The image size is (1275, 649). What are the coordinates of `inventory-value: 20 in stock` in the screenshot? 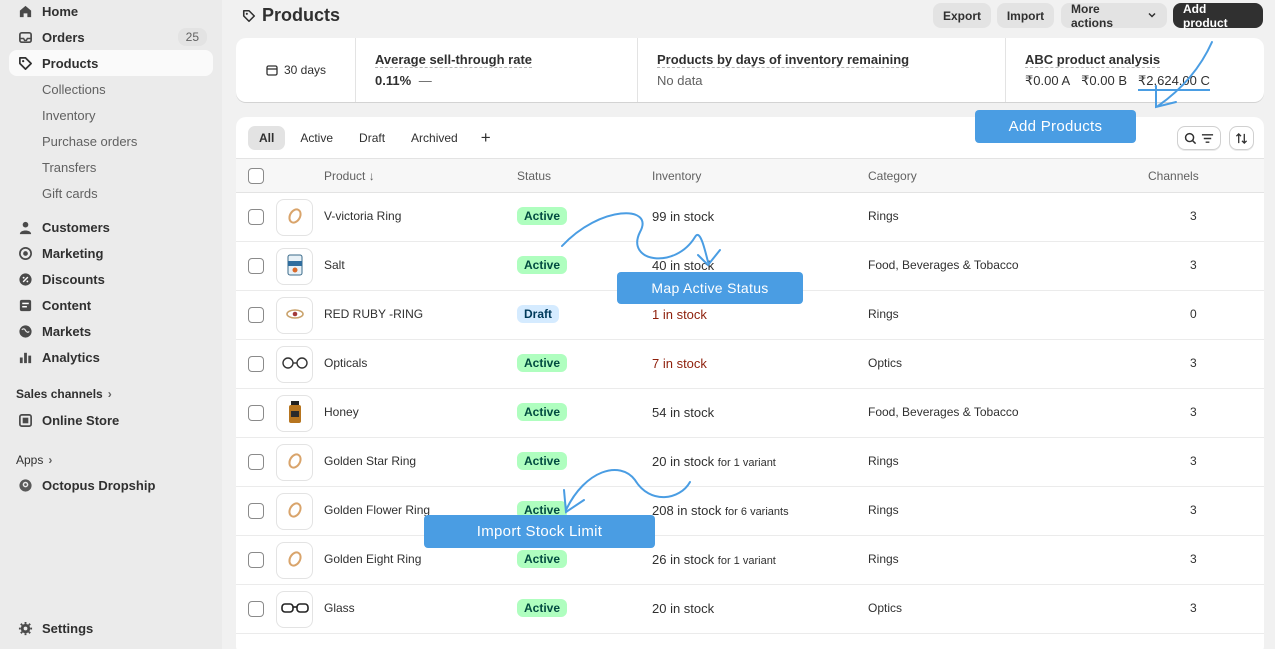 It's located at (683, 608).